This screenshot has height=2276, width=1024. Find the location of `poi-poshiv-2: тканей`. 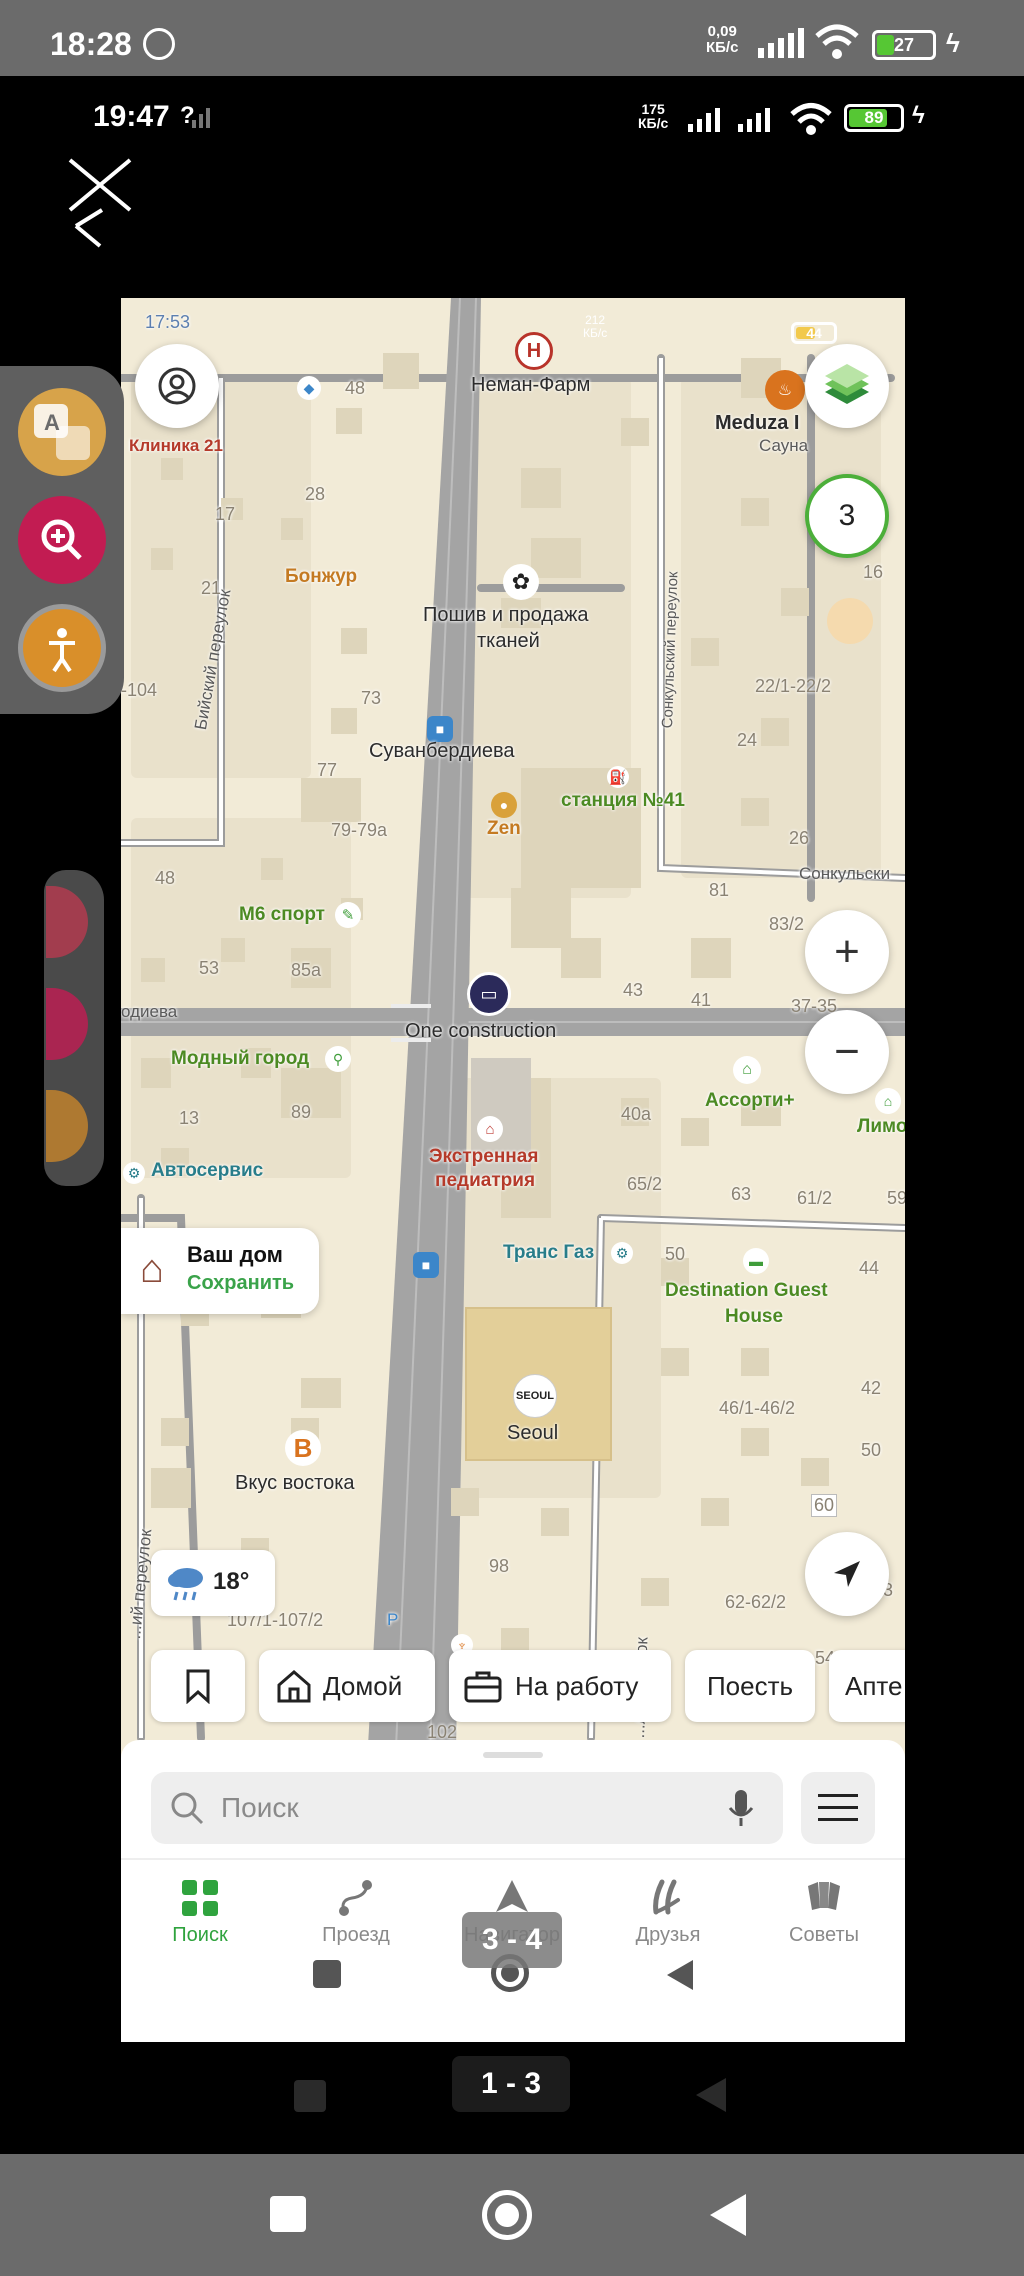

poi-poshiv-2: тканей is located at coordinates (508, 641).